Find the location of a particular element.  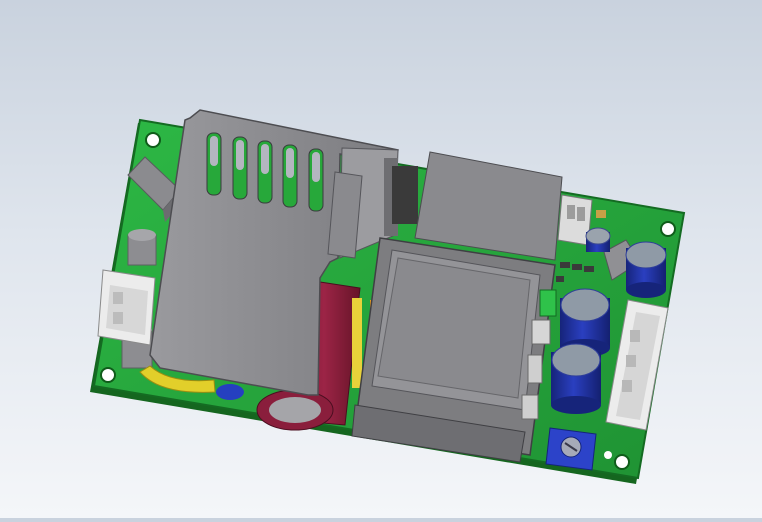

connector-icon is located at coordinates (126, 307).